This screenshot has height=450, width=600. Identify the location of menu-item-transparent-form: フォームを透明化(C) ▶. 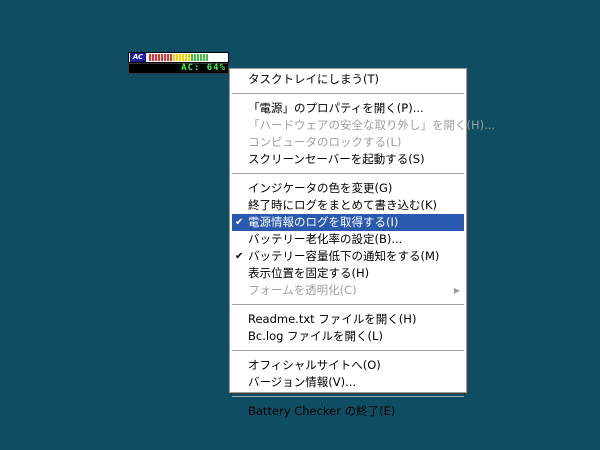
(348, 290).